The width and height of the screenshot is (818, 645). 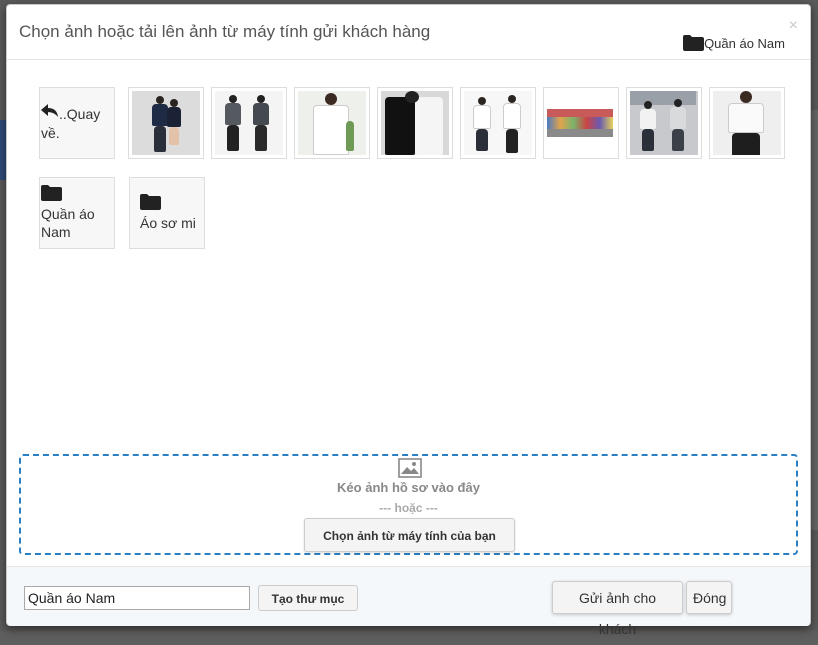 I want to click on back-tile: ..Quay về., so click(x=77, y=123).